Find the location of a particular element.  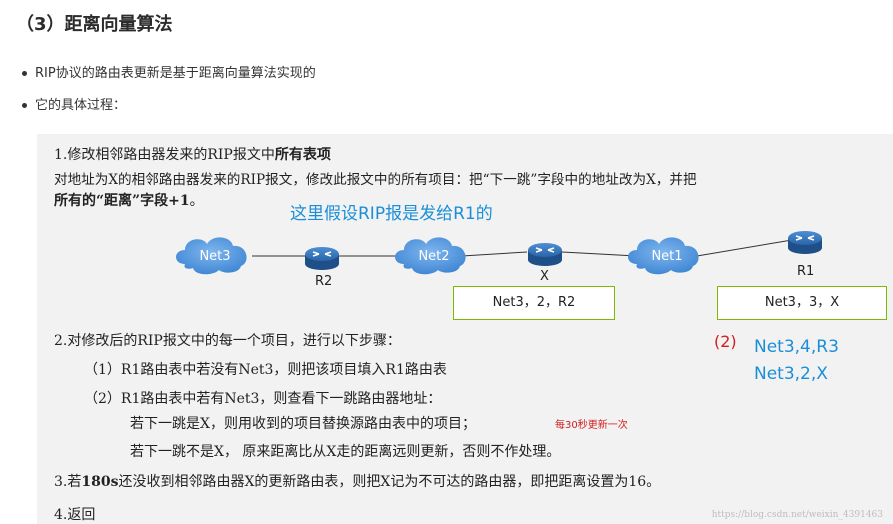

cloud-label-net3: Net3 is located at coordinates (214, 256).